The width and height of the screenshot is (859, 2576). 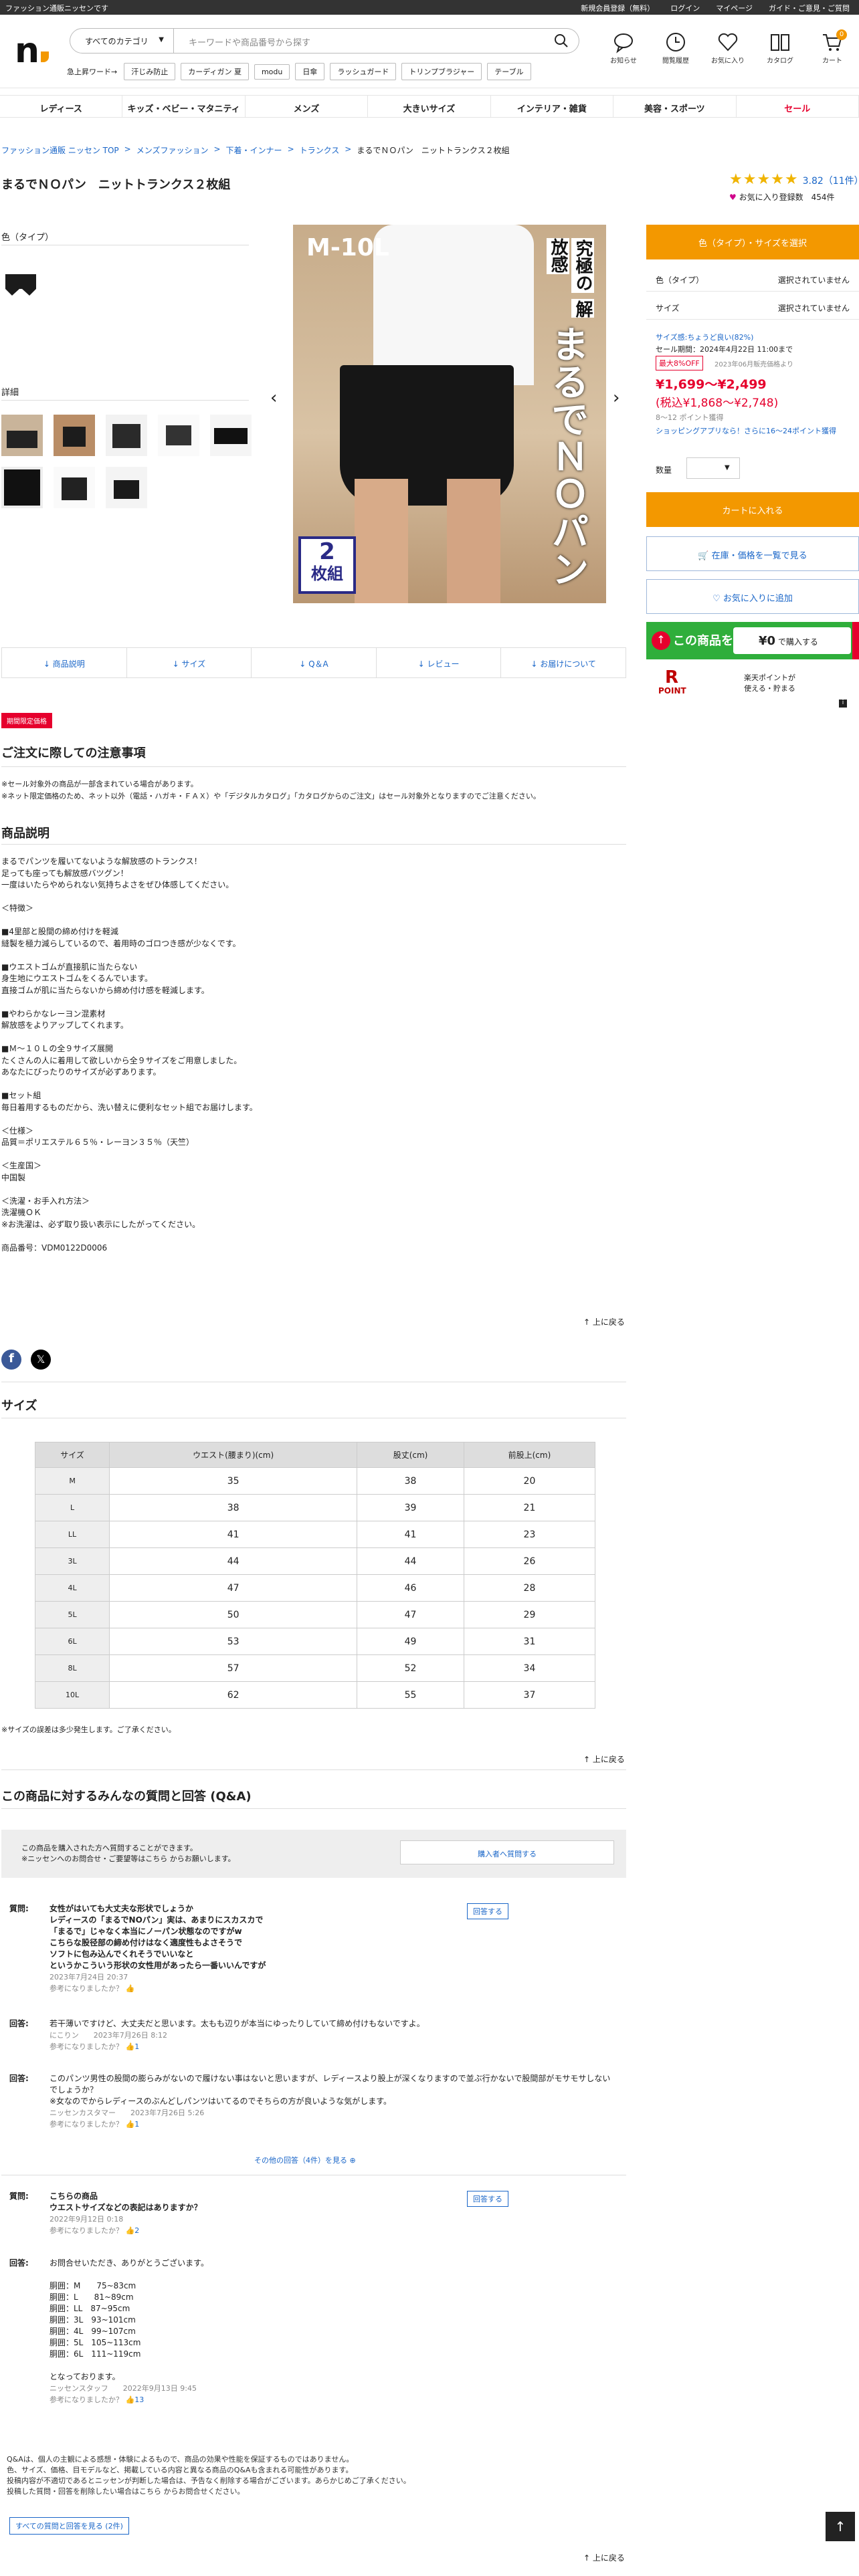 I want to click on option-row: 色（タイプ） 選択されていません, so click(x=752, y=278).